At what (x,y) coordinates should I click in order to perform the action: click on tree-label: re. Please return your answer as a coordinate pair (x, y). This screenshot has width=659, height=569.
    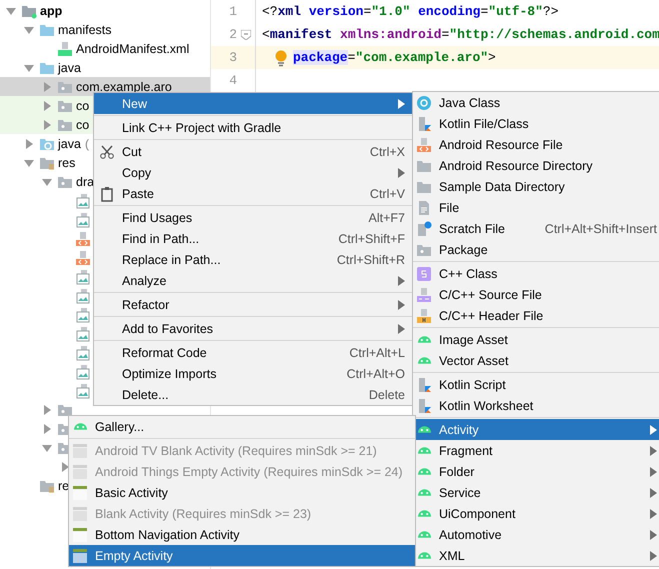
    Looking at the image, I should click on (64, 485).